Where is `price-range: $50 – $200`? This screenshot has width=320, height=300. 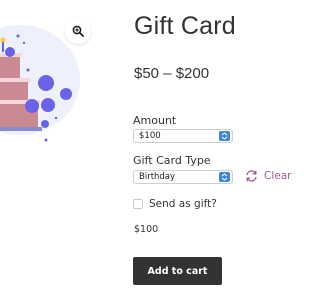 price-range: $50 – $200 is located at coordinates (172, 73).